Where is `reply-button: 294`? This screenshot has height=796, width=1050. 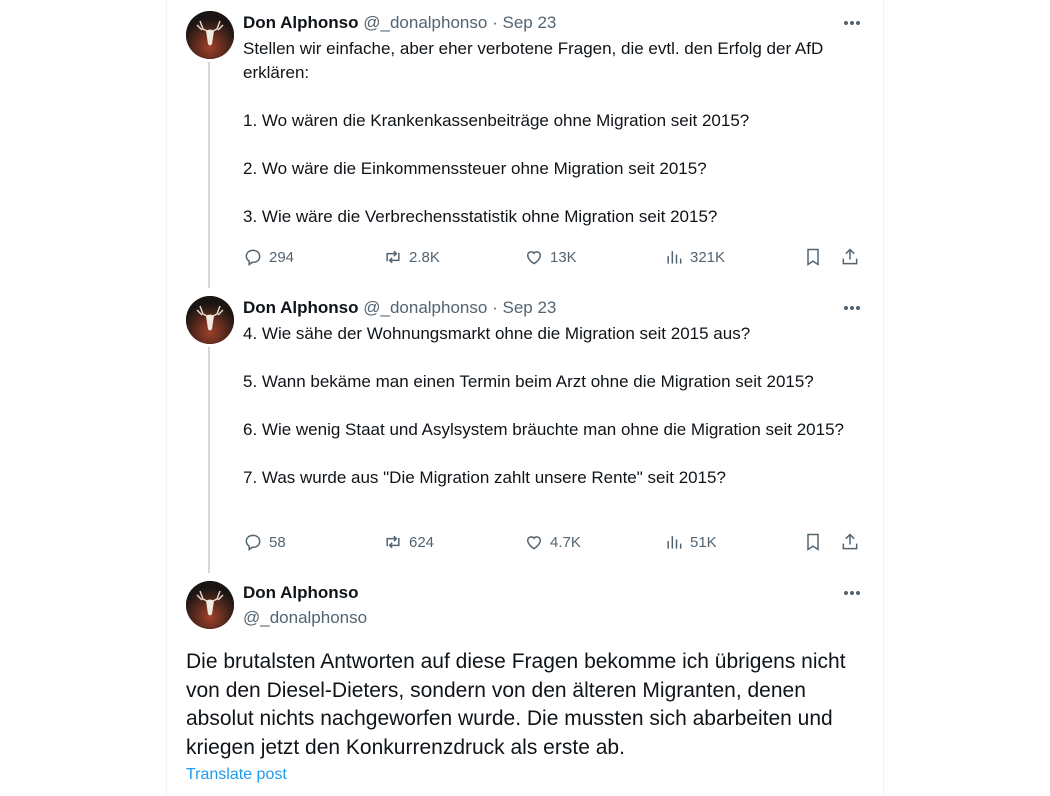
reply-button: 294 is located at coordinates (268, 257).